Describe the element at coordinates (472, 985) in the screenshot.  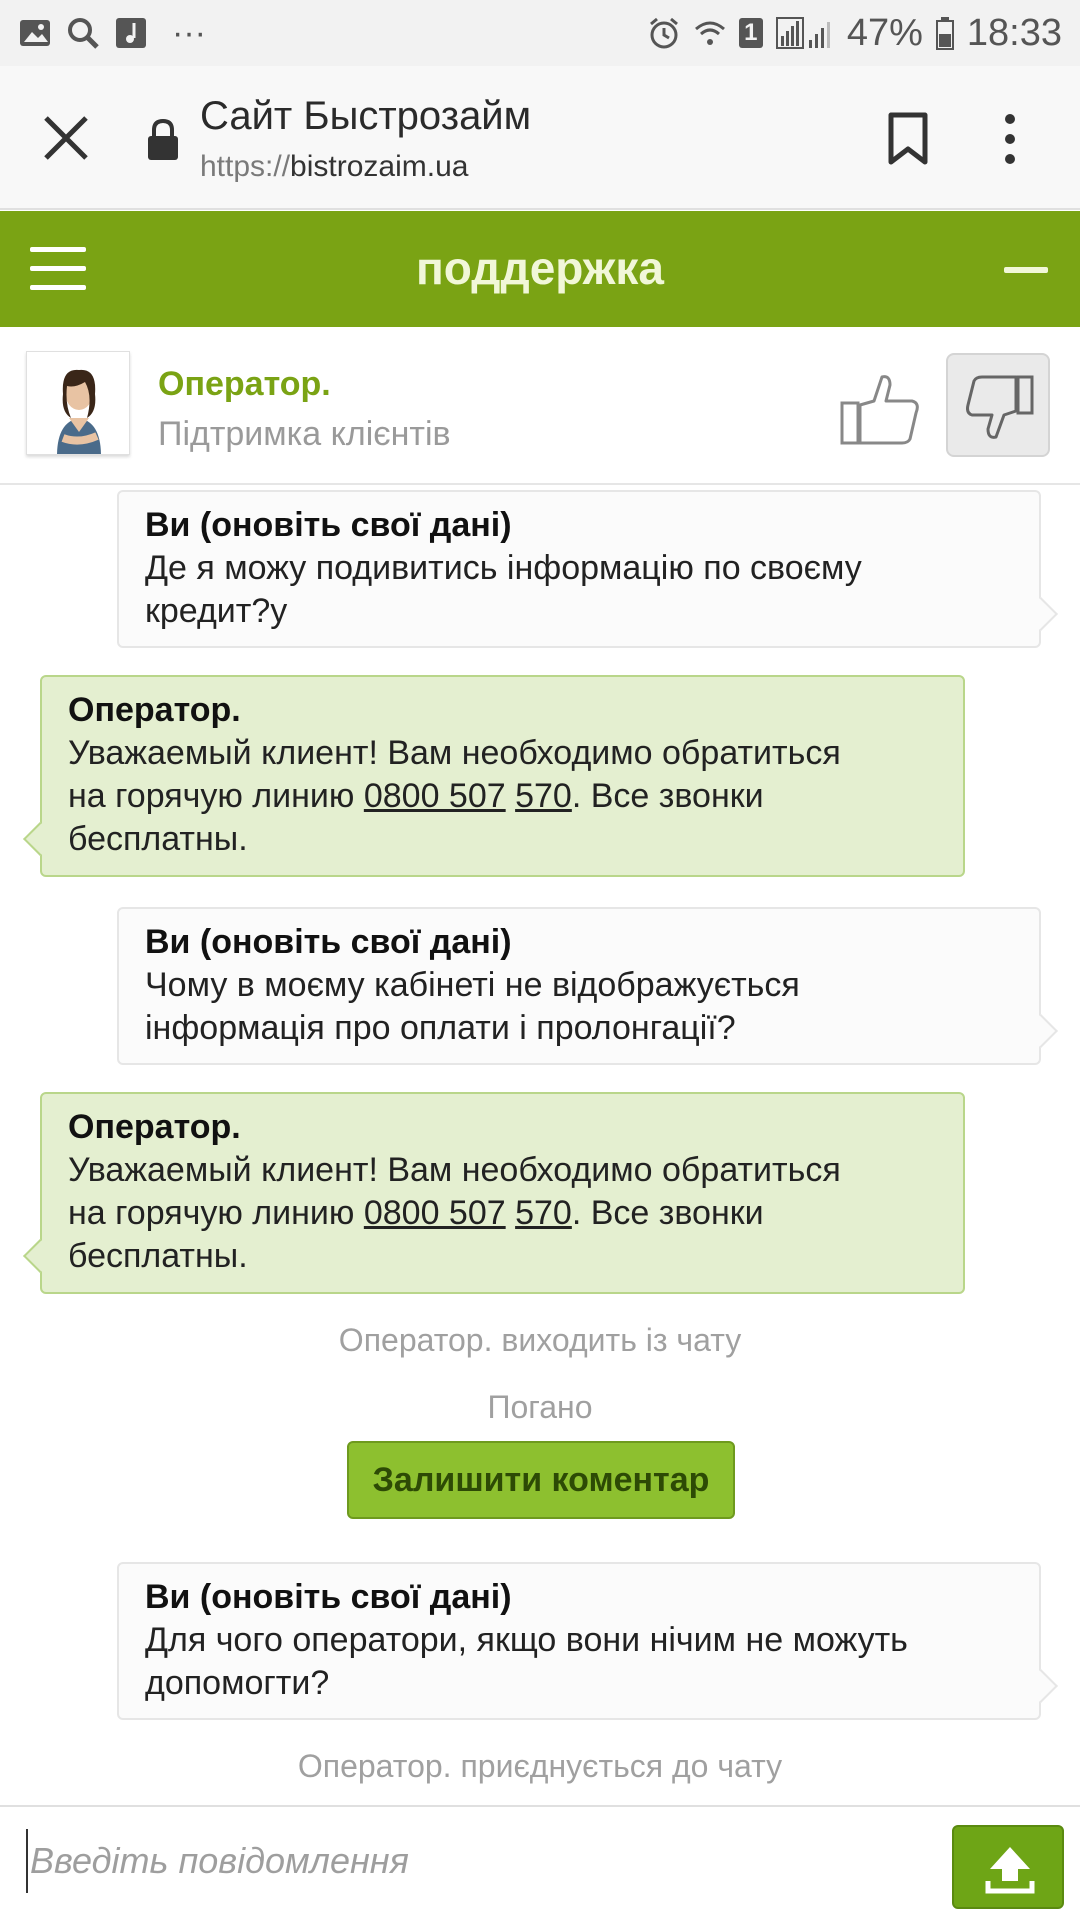
I see `message-text-line: Чому в моєму кабінеті не відображується` at that location.